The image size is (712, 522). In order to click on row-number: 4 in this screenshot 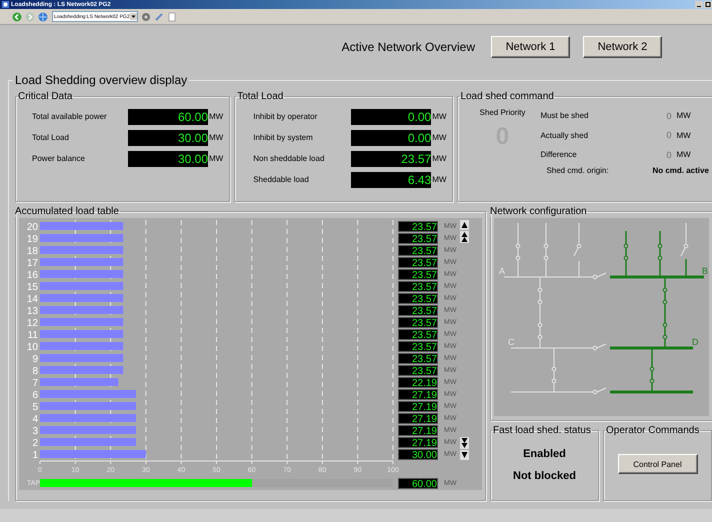, I will do `click(35, 419)`.